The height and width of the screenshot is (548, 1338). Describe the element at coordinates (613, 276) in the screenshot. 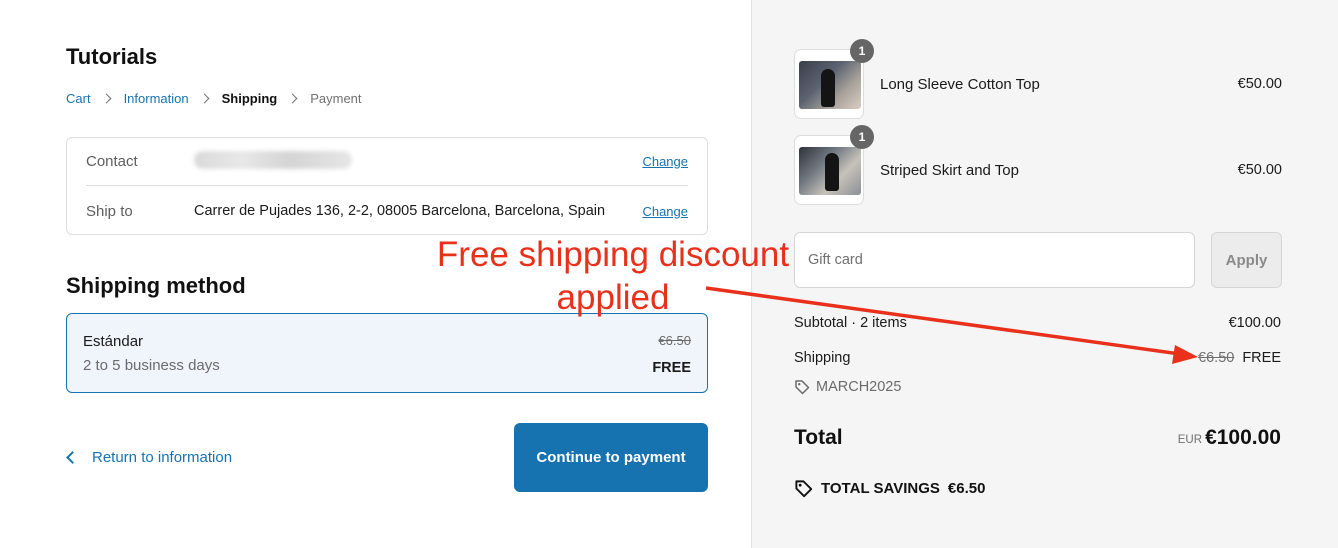

I see `annotation-callout: Free shipping discount applied` at that location.